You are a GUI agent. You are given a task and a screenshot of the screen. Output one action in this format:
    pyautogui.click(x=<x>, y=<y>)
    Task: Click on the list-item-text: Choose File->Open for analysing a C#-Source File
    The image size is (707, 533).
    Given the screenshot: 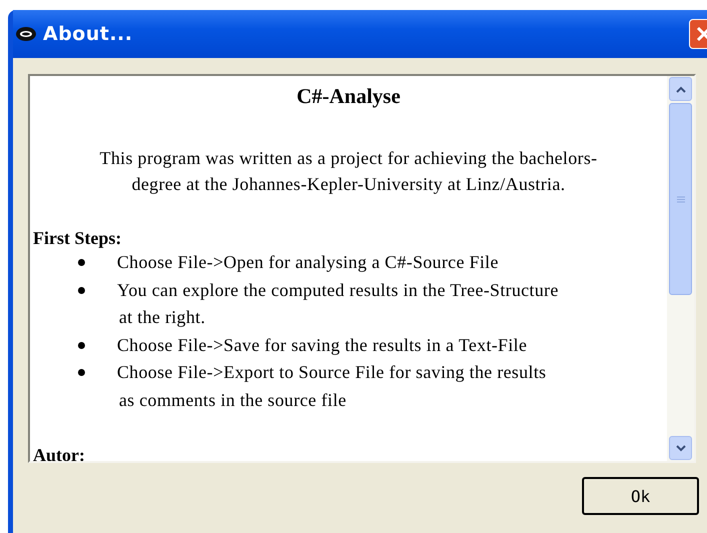 What is the action you would take?
    pyautogui.click(x=307, y=262)
    